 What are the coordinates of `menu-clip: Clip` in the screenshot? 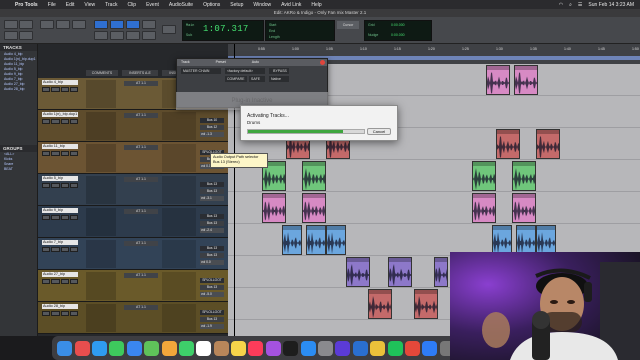 It's located at (131, 5).